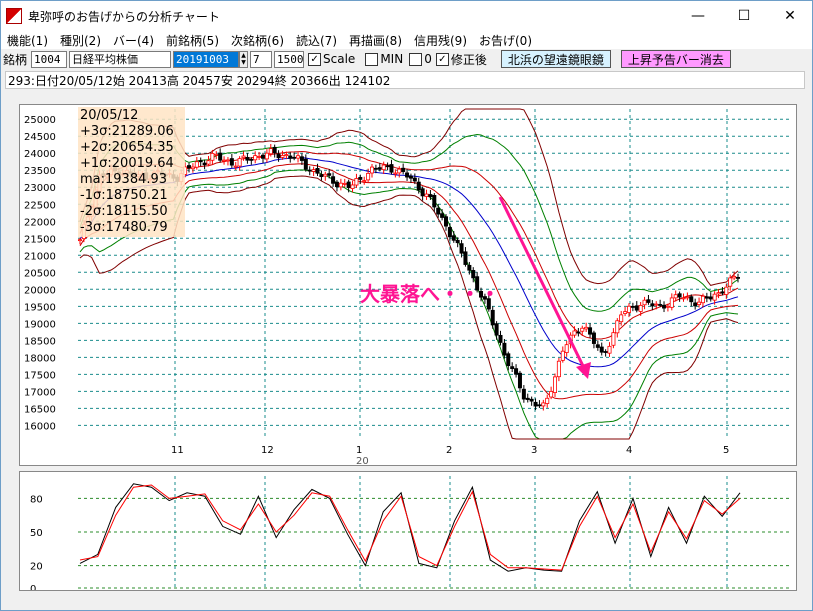  Describe the element at coordinates (133, 40) in the screenshot. I see `menu-bar-setting: バー(4)` at that location.